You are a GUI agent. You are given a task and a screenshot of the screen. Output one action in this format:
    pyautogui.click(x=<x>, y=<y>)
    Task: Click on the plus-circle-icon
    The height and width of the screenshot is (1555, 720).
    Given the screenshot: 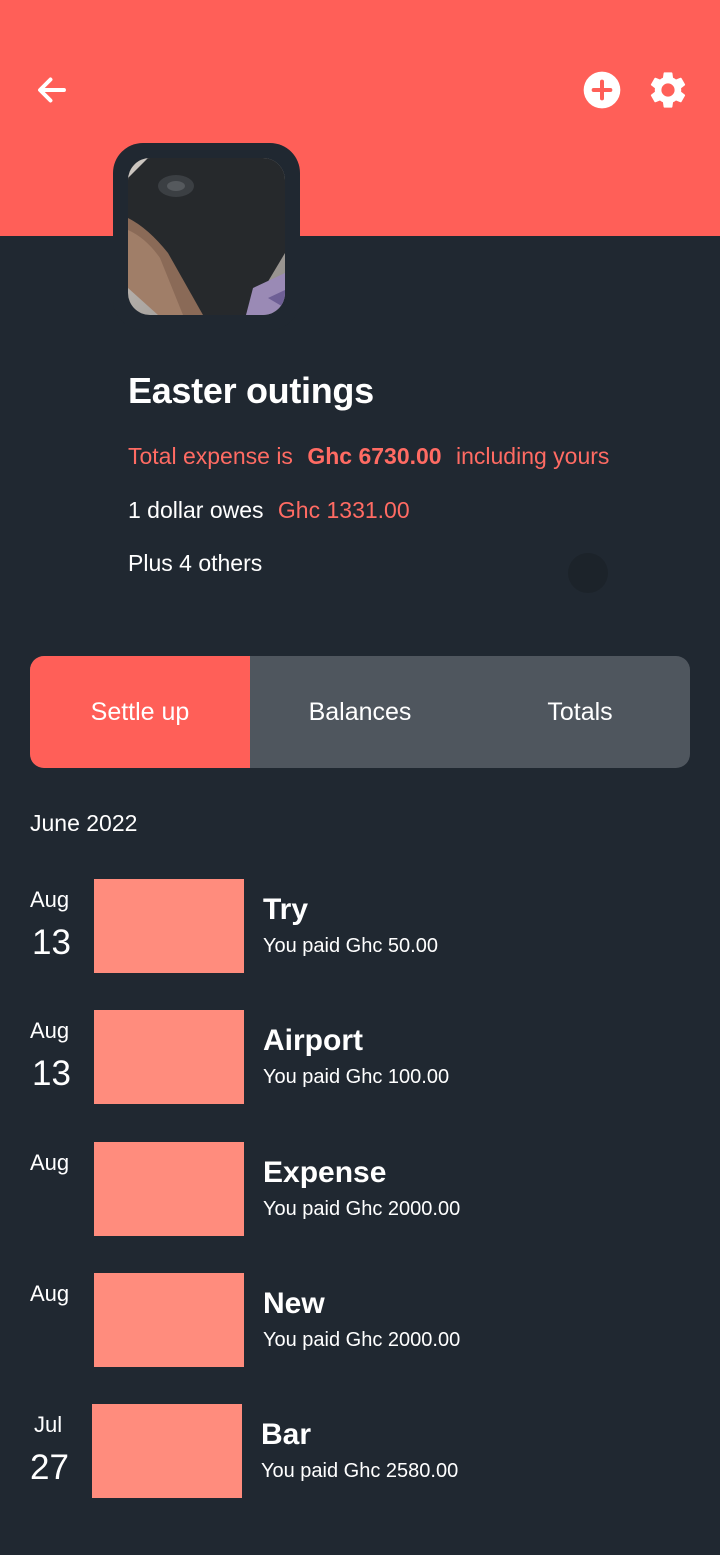 What is the action you would take?
    pyautogui.click(x=602, y=90)
    